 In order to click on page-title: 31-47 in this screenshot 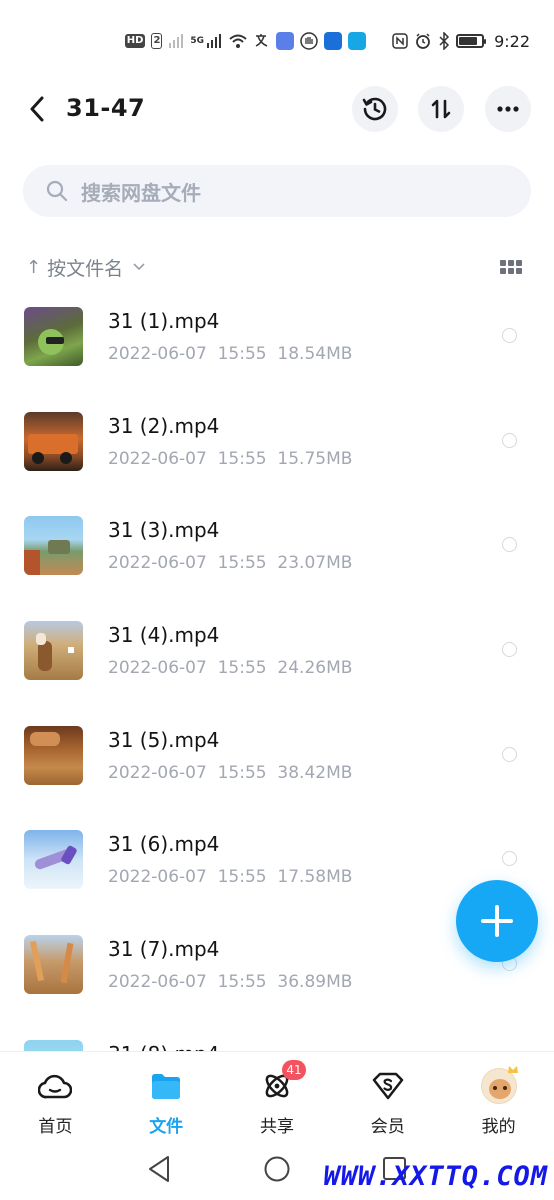, I will do `click(106, 108)`.